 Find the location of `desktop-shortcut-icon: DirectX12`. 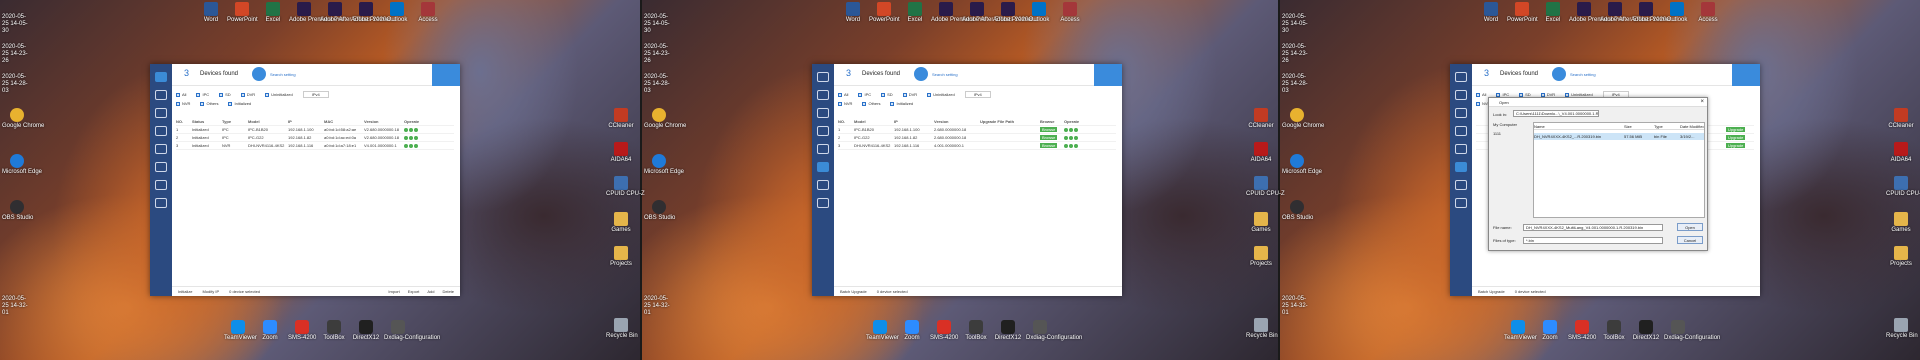

desktop-shortcut-icon: DirectX12 is located at coordinates (1008, 330).